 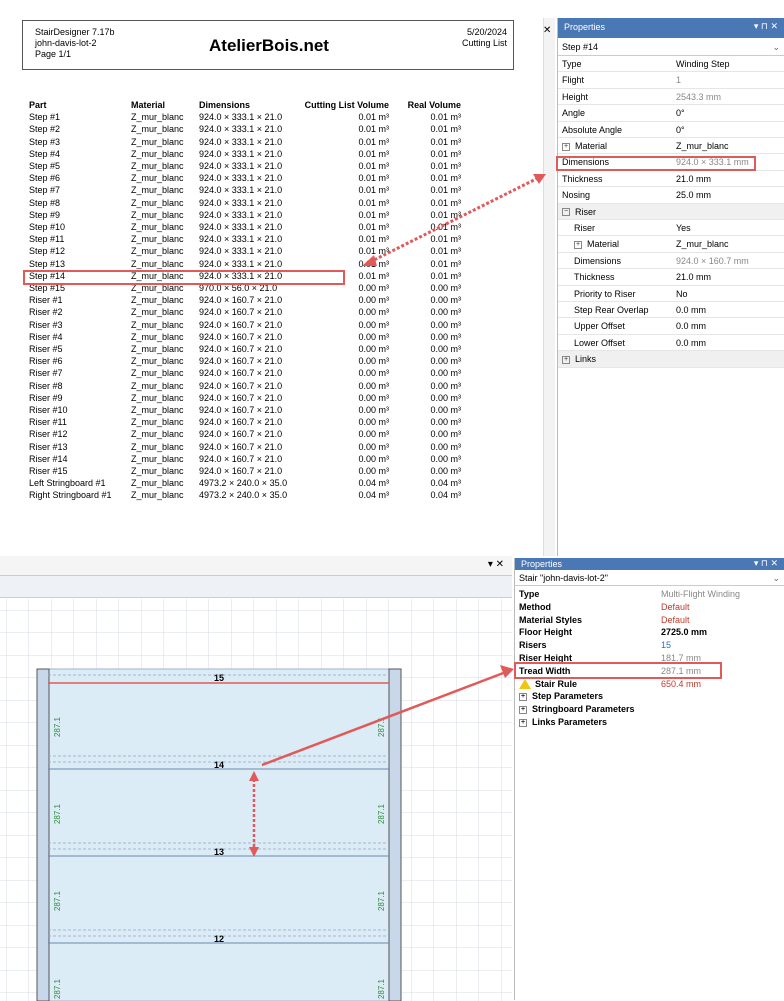 I want to click on property-row: Type Multi-Flight Winding, so click(x=649, y=594).